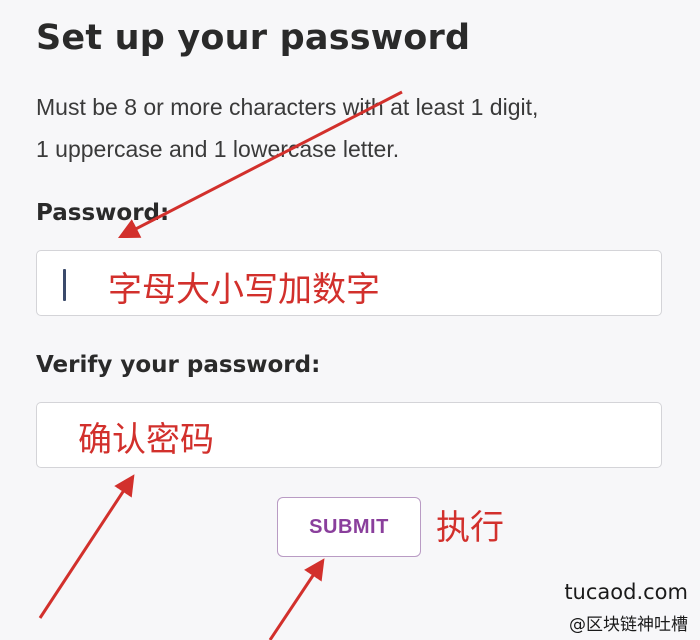 The image size is (700, 640). I want to click on annotation-password-note: 字母大小写加数字, so click(244, 290).